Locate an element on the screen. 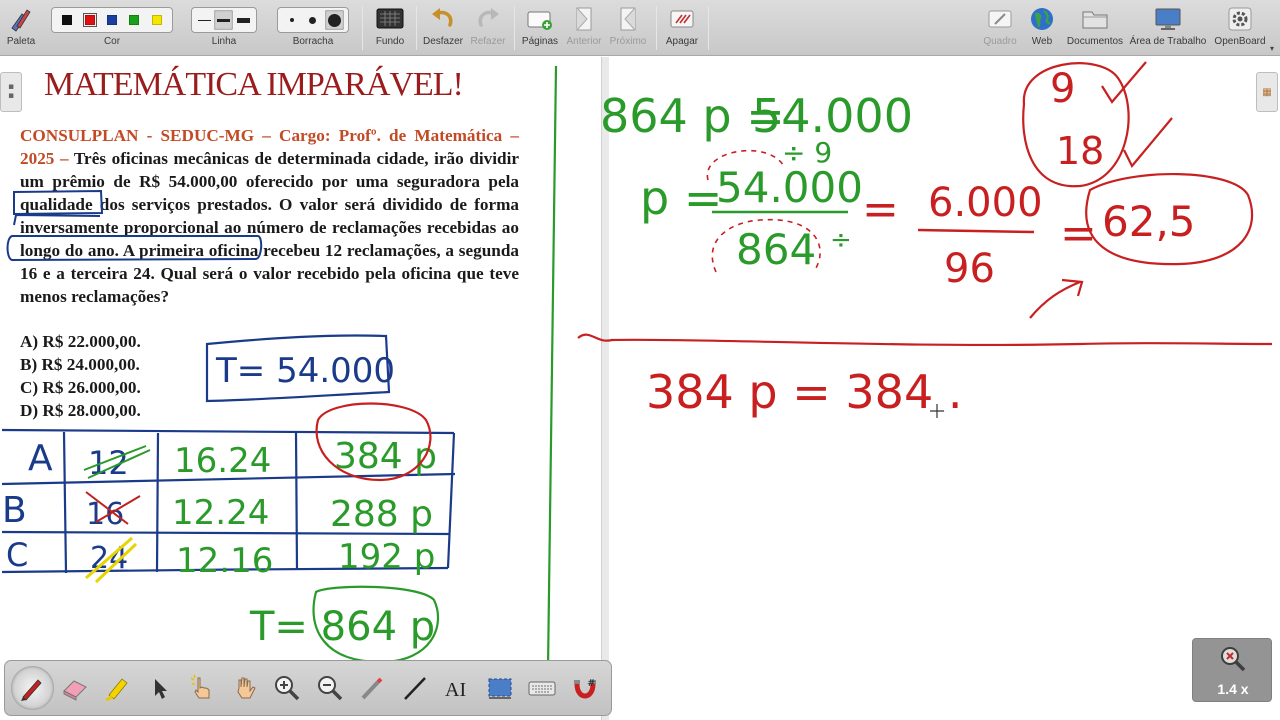  magnifier-tool-button: # is located at coordinates (585, 688).